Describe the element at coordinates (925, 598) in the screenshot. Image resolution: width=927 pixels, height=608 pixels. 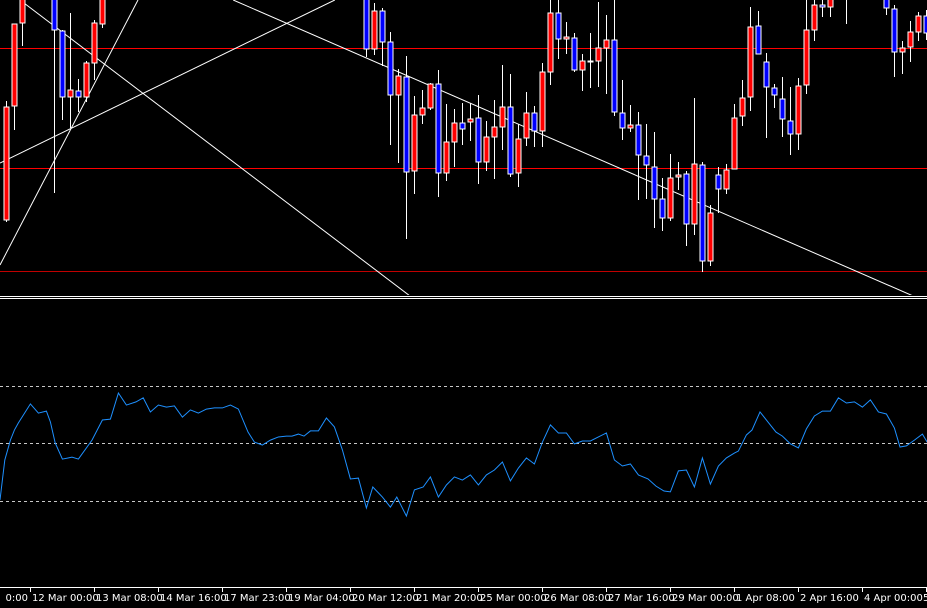
I see `x-tick-label-partial: 5` at that location.